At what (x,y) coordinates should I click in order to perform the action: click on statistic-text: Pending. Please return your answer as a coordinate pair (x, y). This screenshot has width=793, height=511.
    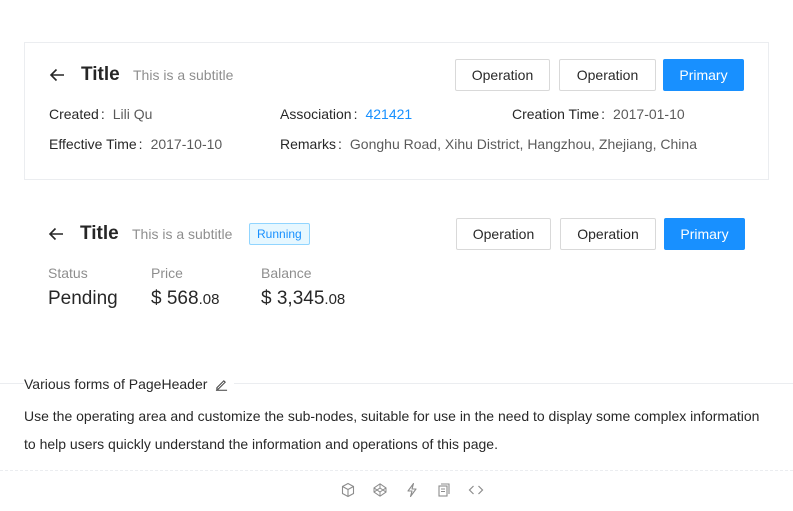
    Looking at the image, I should click on (83, 298).